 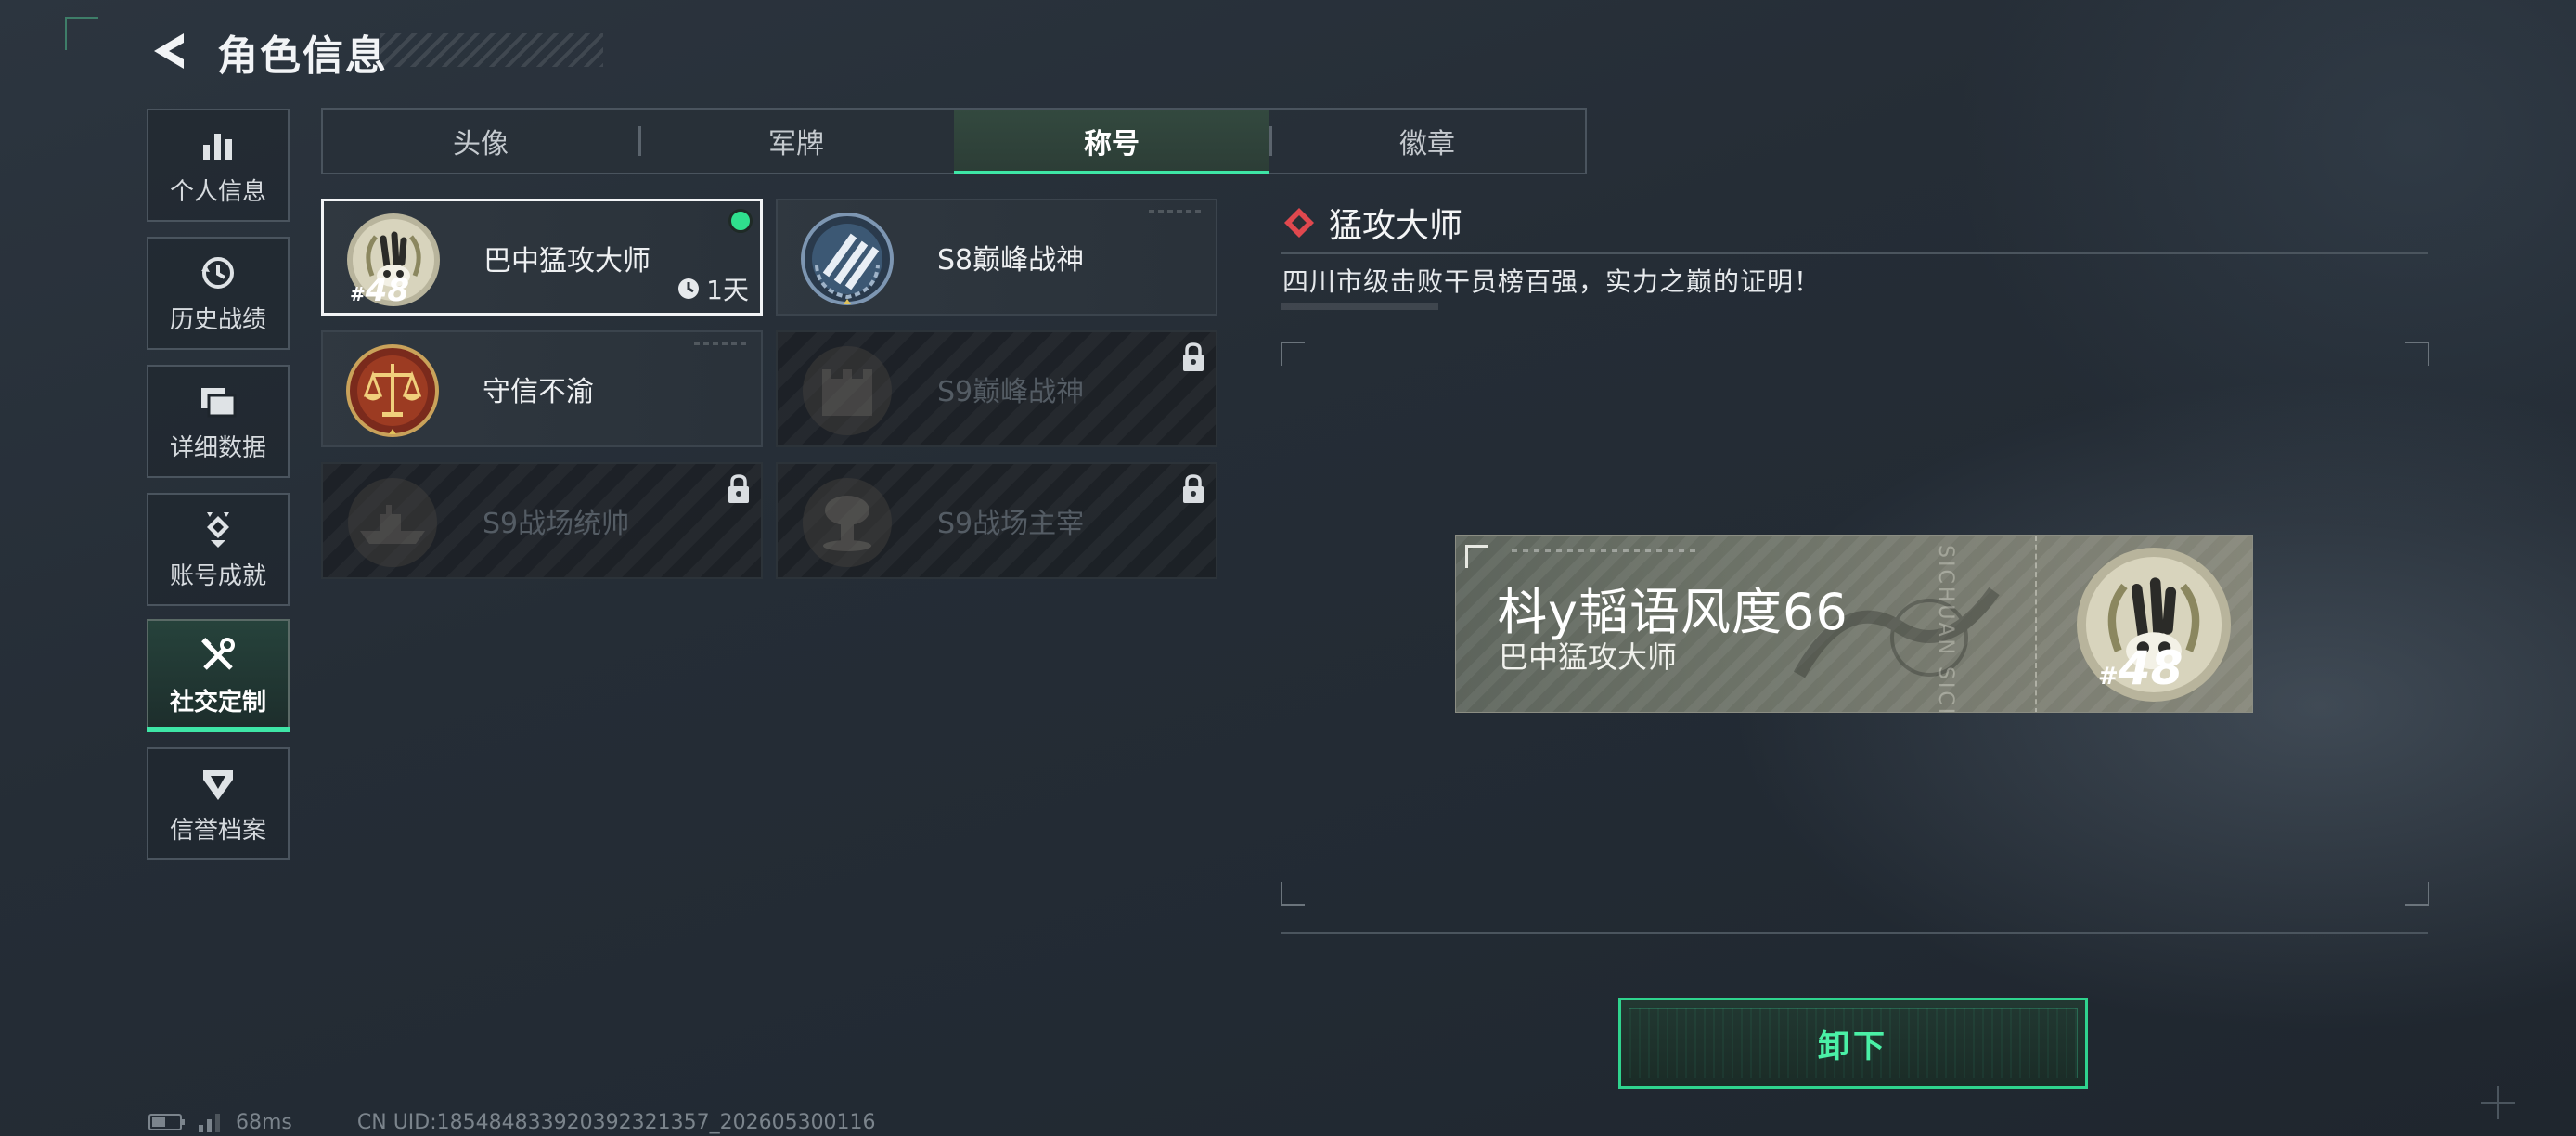 What do you see at coordinates (218, 529) in the screenshot?
I see `achievement-icon` at bounding box center [218, 529].